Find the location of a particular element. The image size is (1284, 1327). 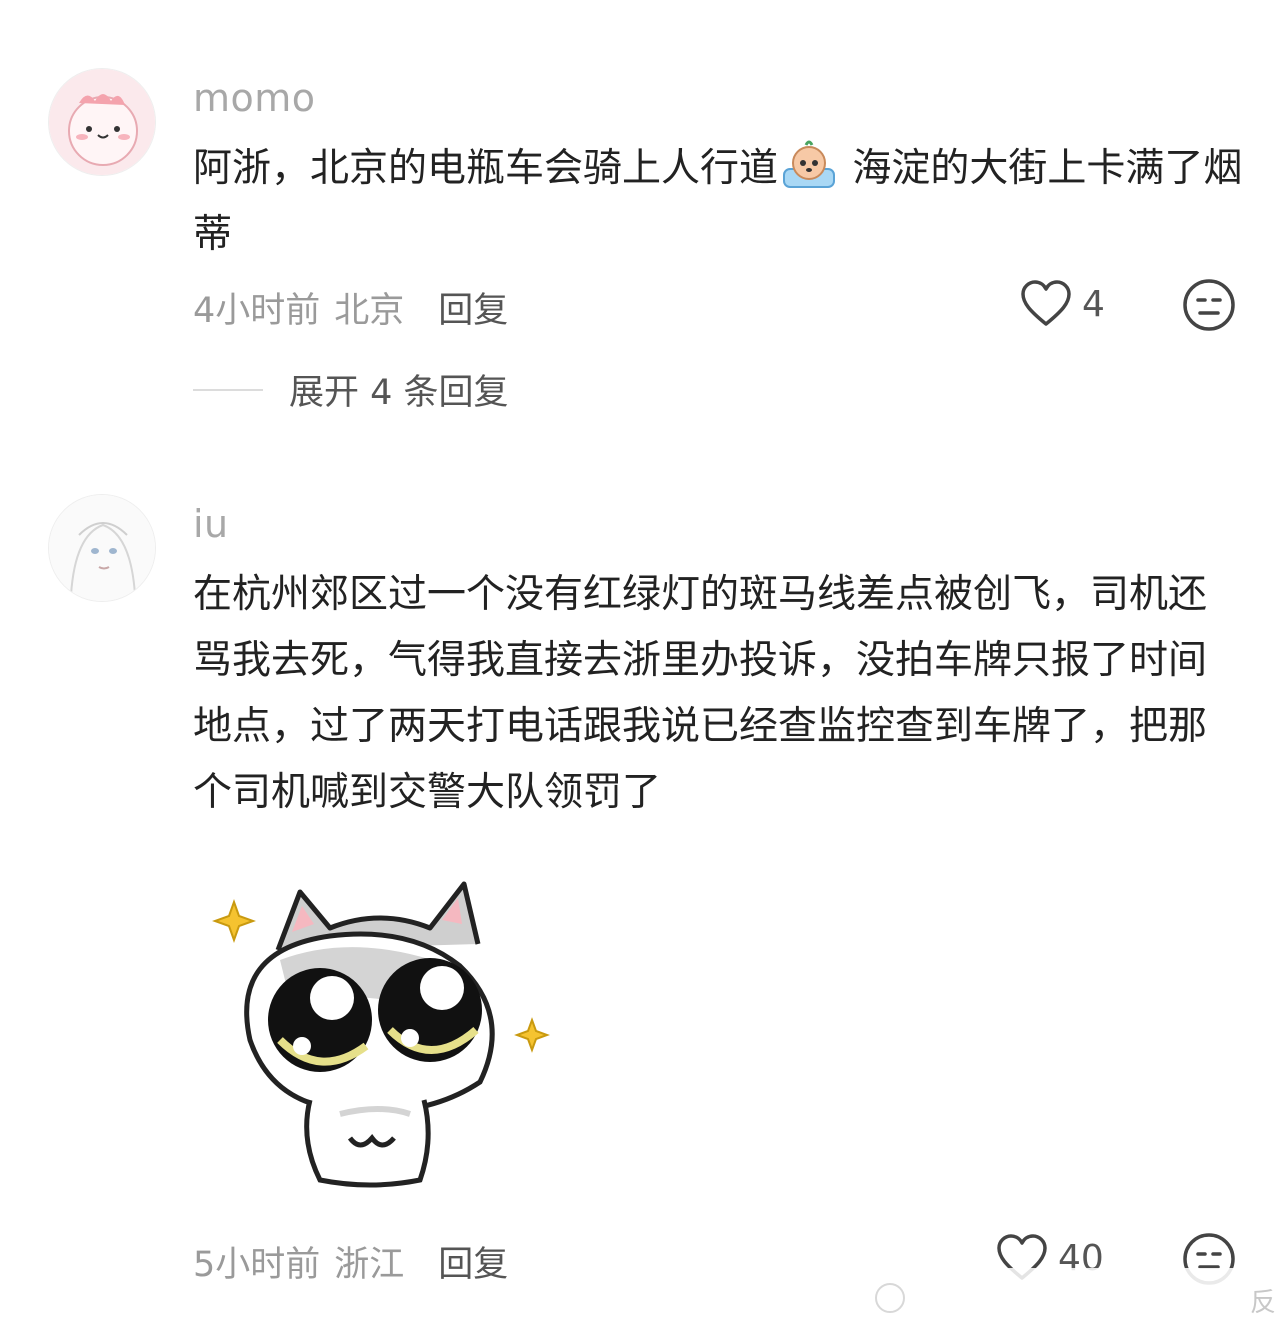

comment-text: 阿浙，北京的电瓶车会骑上人行道 海淀的大街上卡满了烟蒂 is located at coordinates (718, 202).